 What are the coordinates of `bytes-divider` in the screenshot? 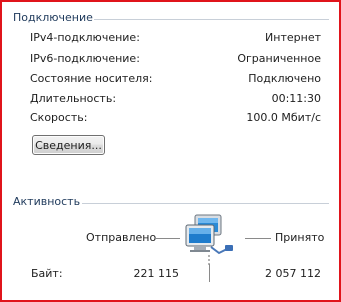 It's located at (209, 273).